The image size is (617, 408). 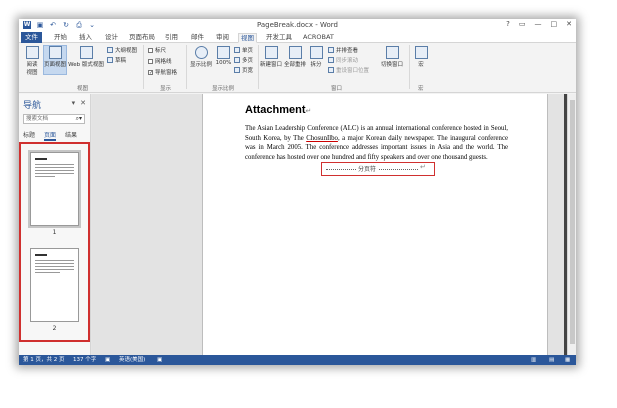 What do you see at coordinates (132, 360) in the screenshot?
I see `language-status: 英语(美国)` at bounding box center [132, 360].